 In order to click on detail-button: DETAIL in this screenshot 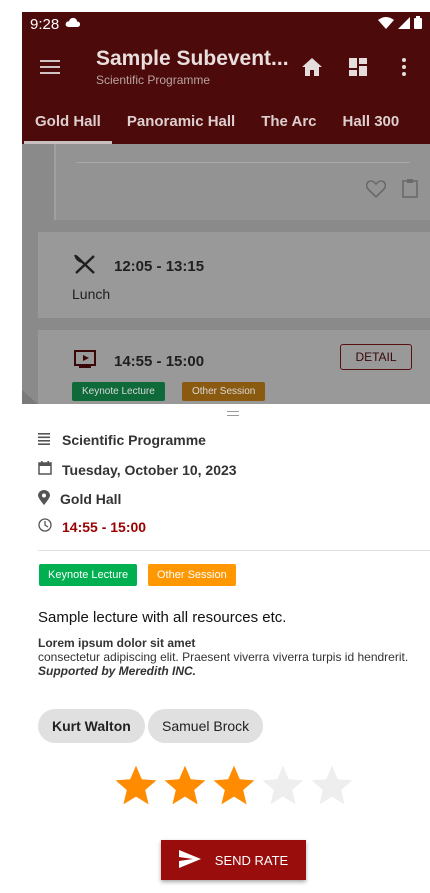, I will do `click(376, 357)`.